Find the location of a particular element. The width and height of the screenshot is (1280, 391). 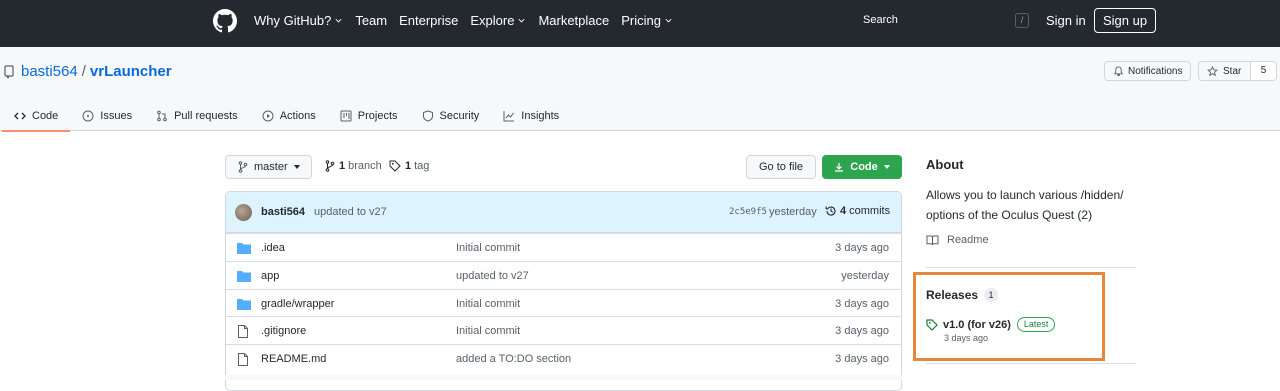

tab-label: Security is located at coordinates (459, 115).